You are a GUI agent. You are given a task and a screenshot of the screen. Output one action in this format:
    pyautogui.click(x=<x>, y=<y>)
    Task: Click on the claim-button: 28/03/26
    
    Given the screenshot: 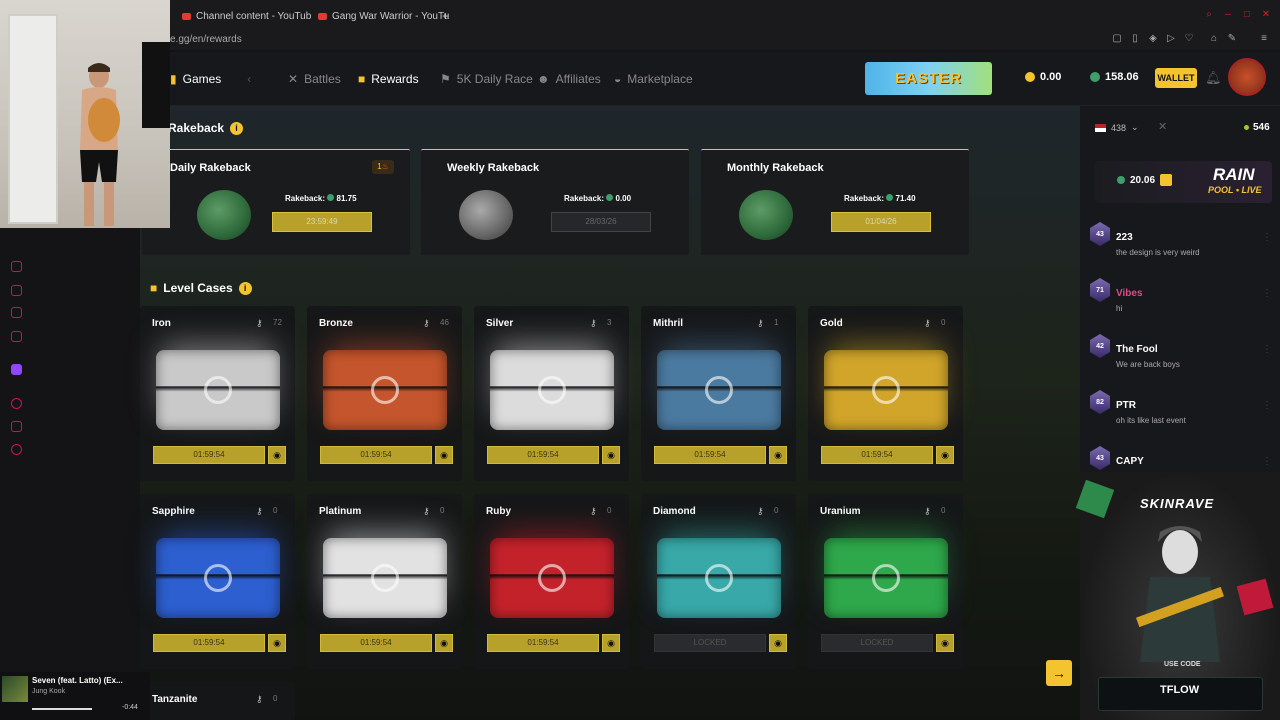 What is the action you would take?
    pyautogui.click(x=601, y=222)
    